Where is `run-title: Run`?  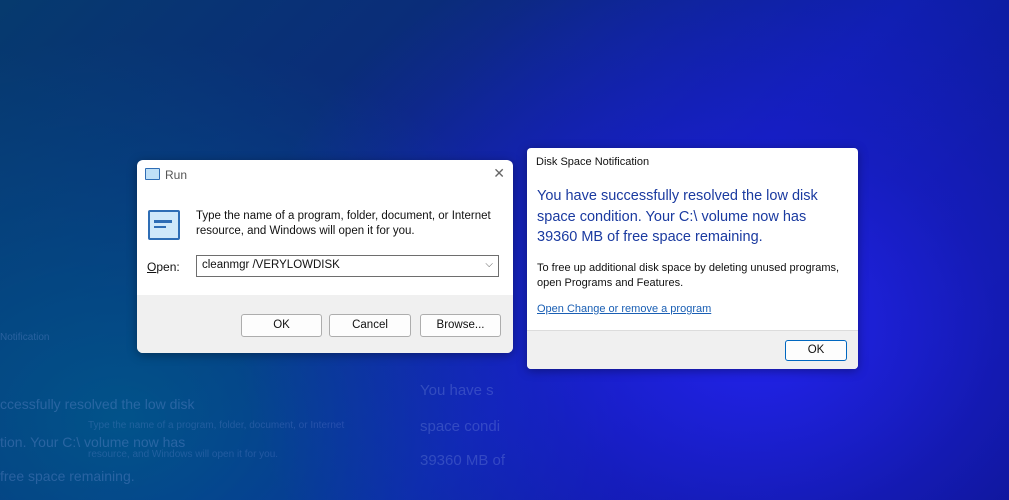
run-title: Run is located at coordinates (176, 175).